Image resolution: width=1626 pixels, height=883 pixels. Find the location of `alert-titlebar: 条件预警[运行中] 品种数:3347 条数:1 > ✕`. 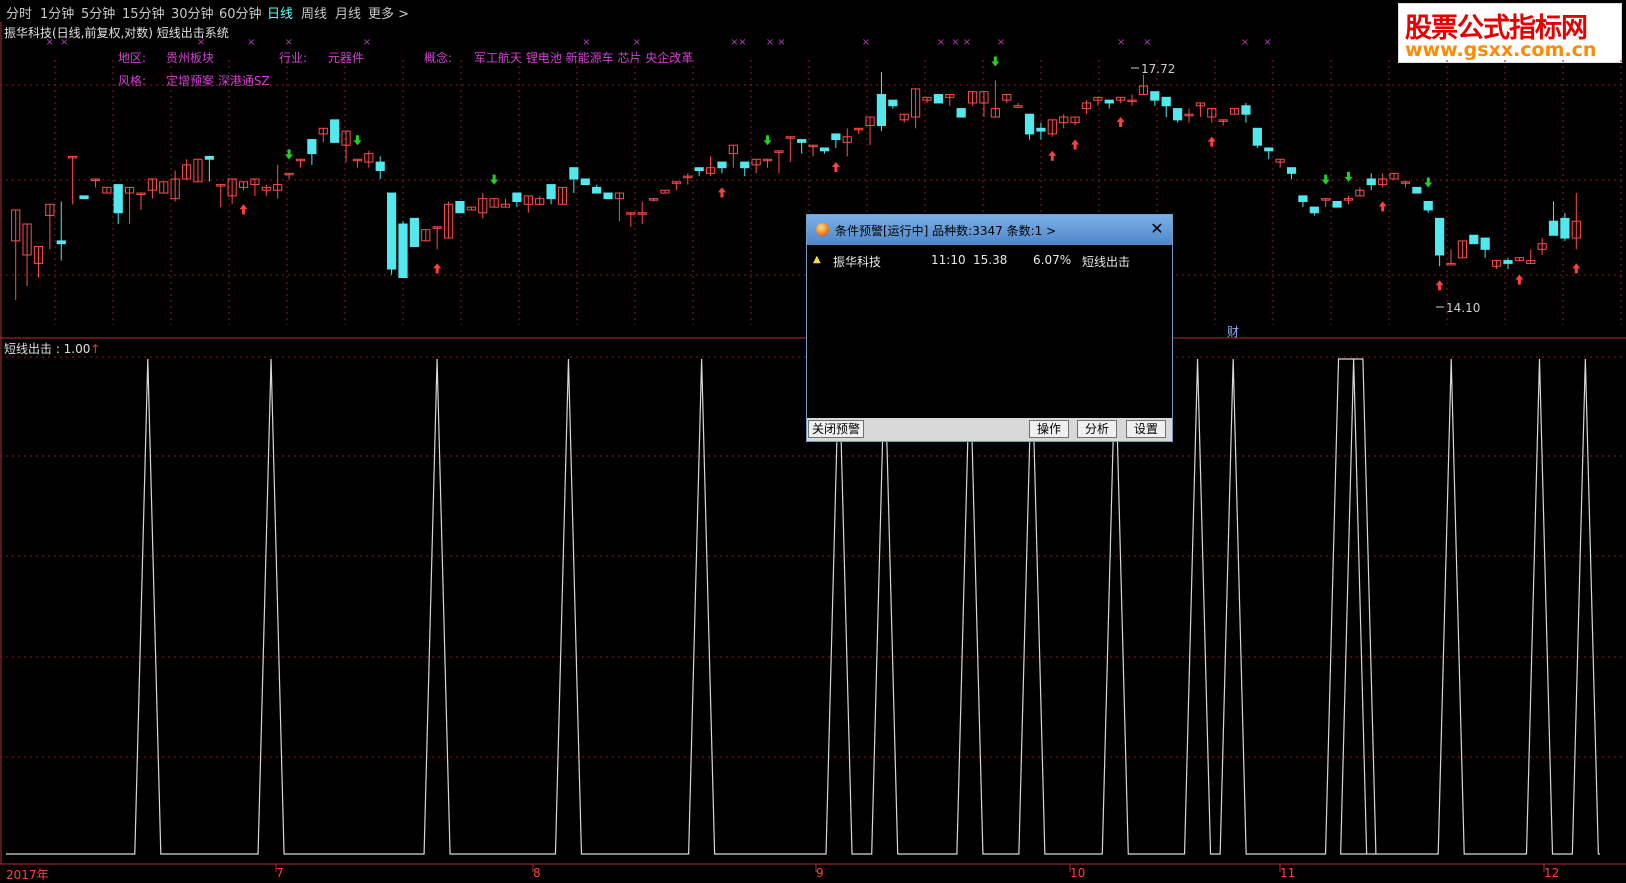

alert-titlebar: 条件预警[运行中] 品种数:3347 条数:1 > ✕ is located at coordinates (989, 230).